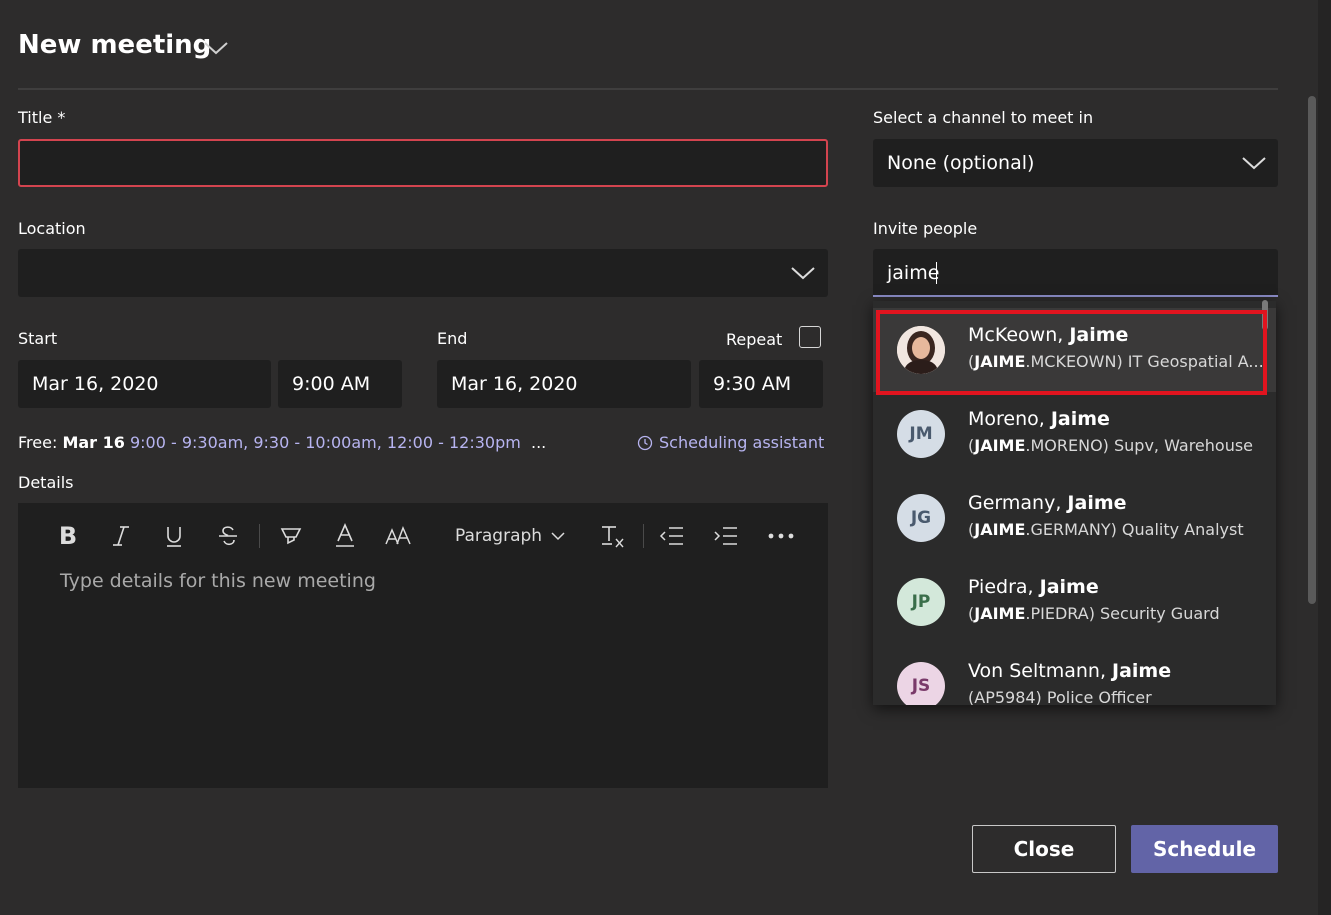 The width and height of the screenshot is (1331, 915). What do you see at coordinates (291, 536) in the screenshot?
I see `highlight-icon` at bounding box center [291, 536].